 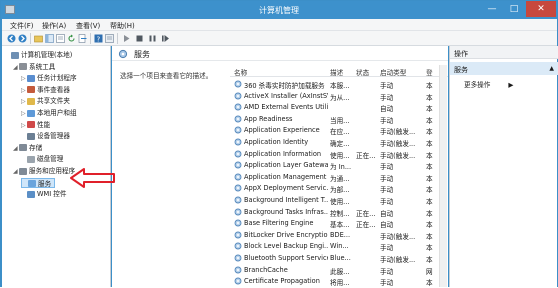 I want to click on tree-item: 设备管理器, so click(x=45, y=136).